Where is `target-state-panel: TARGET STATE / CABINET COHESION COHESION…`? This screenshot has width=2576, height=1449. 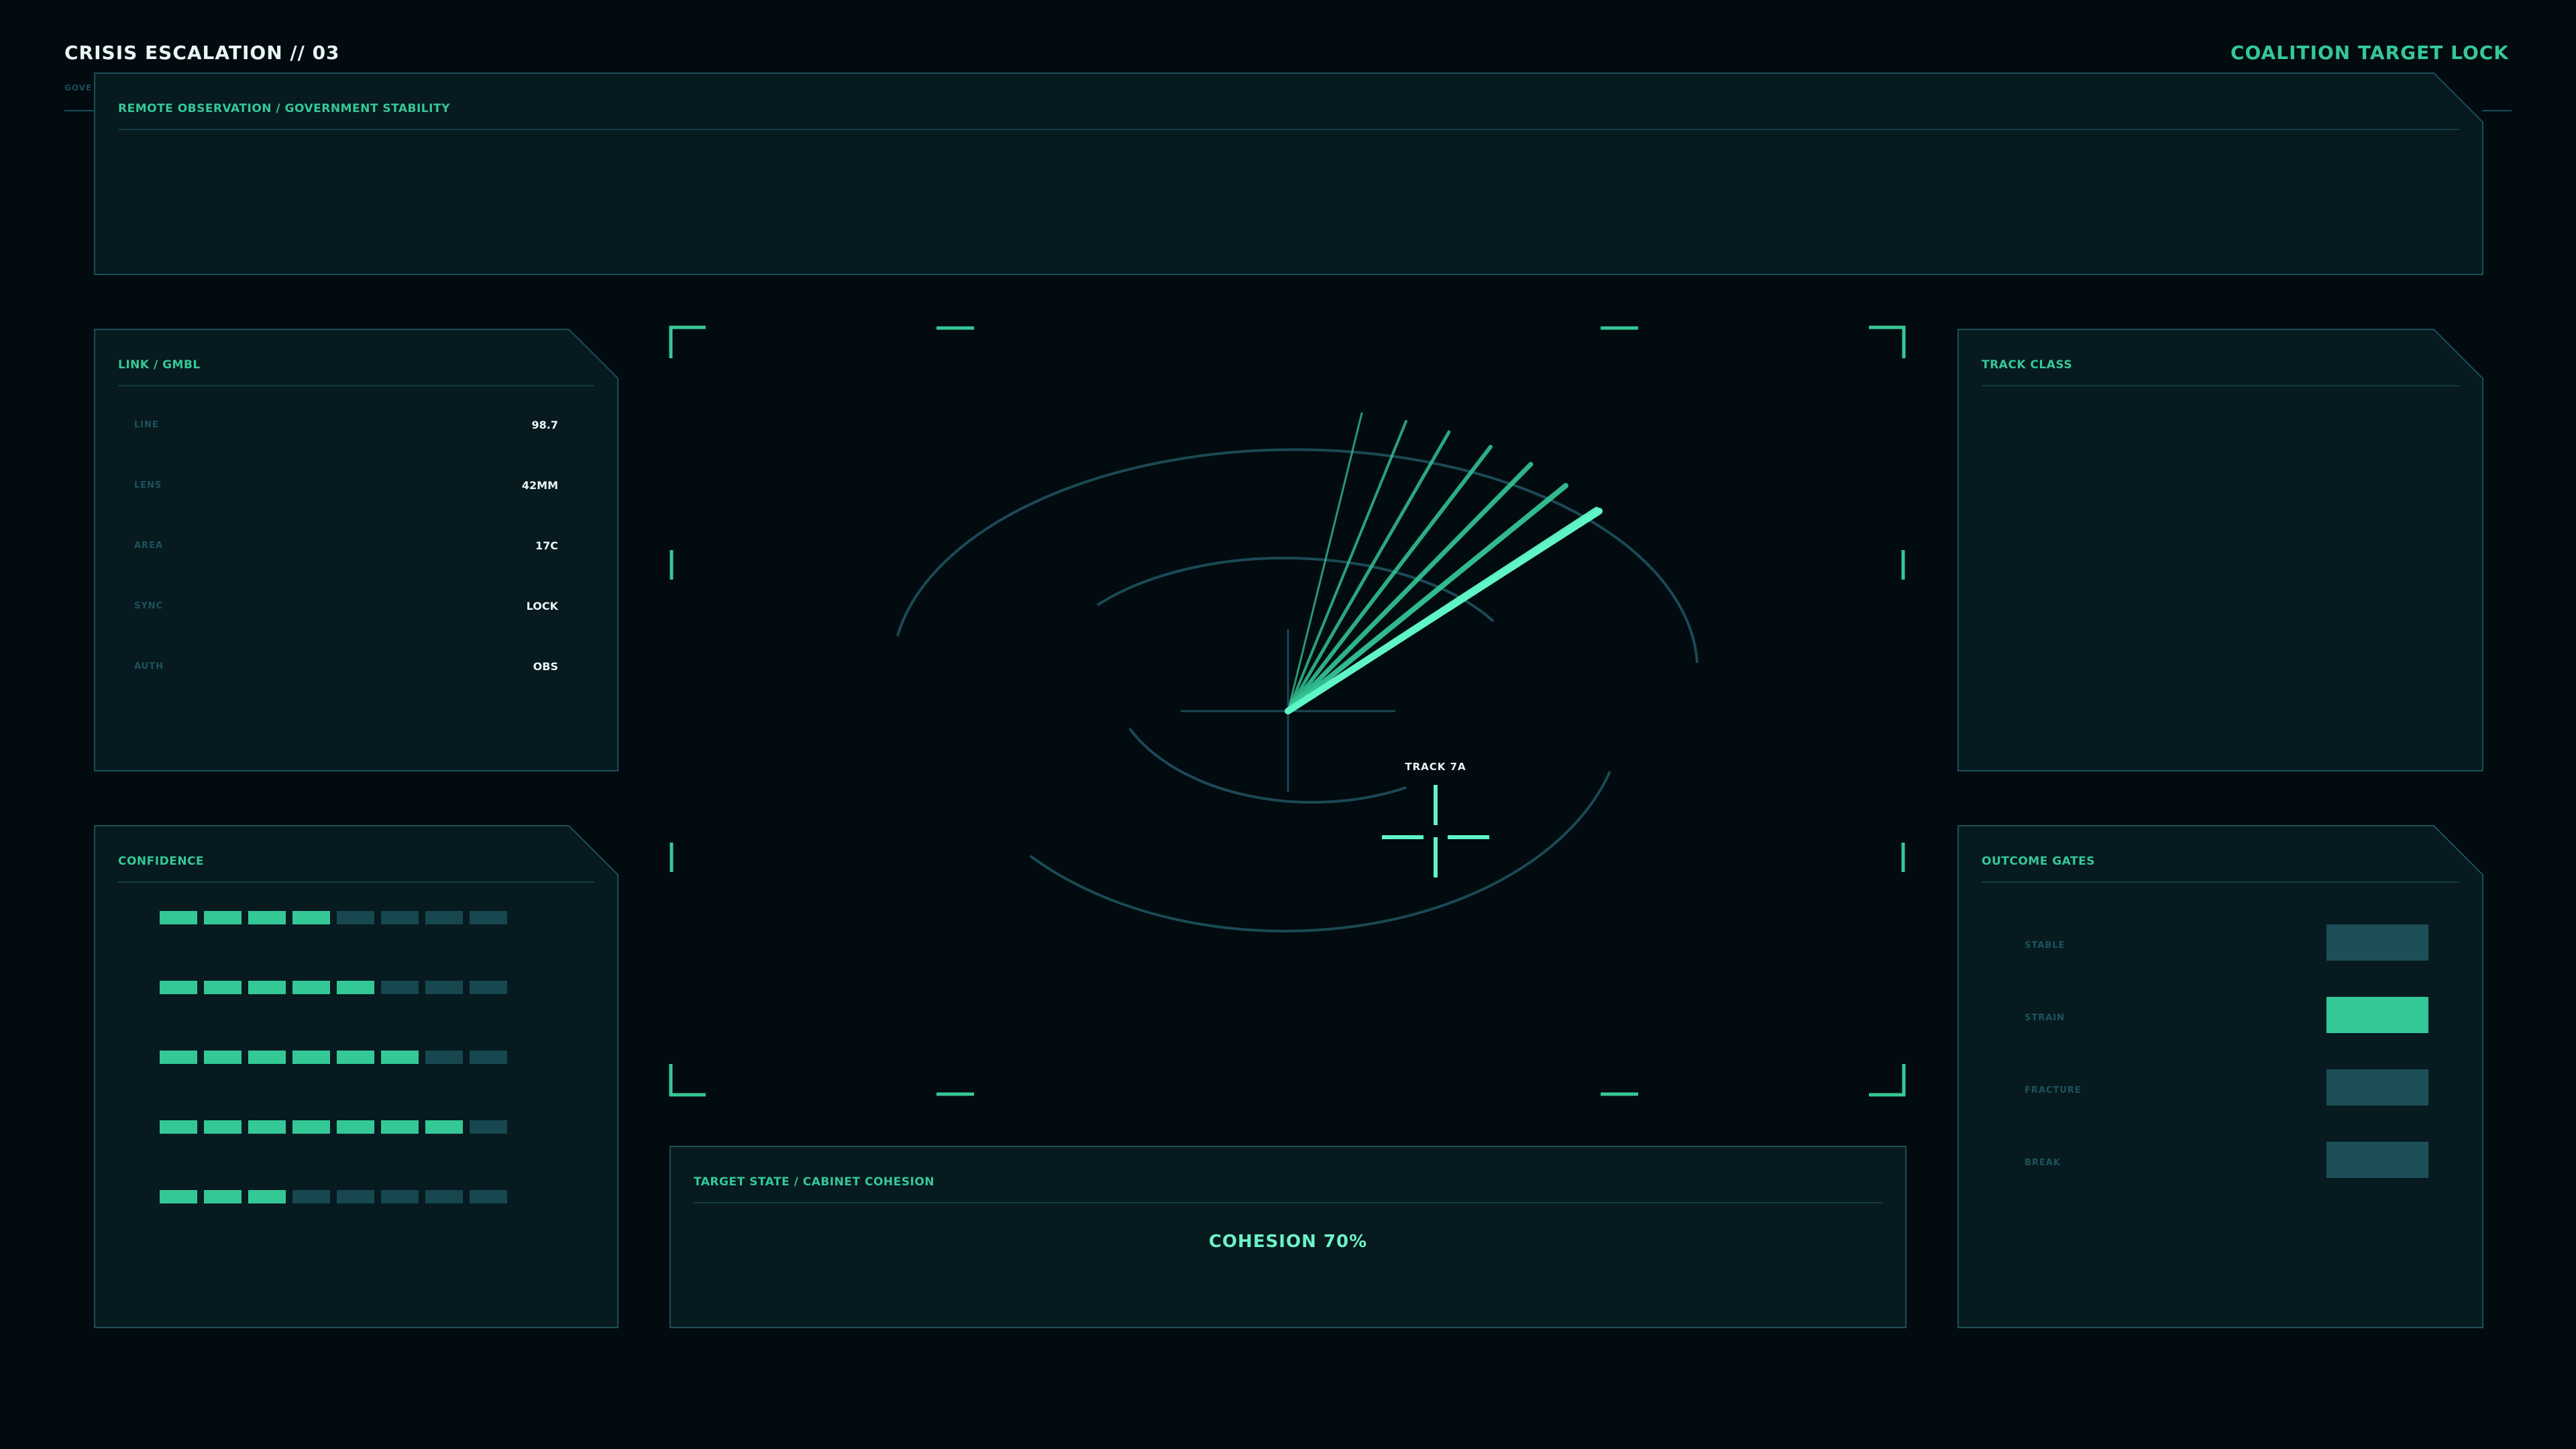
target-state-panel: TARGET STATE / CABINET COHESION COHESION… is located at coordinates (1288, 1237).